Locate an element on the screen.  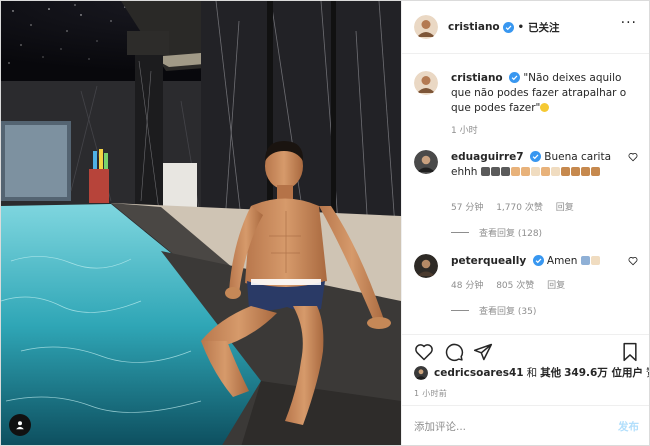
caption-time: 1 小时 is located at coordinates (464, 131).